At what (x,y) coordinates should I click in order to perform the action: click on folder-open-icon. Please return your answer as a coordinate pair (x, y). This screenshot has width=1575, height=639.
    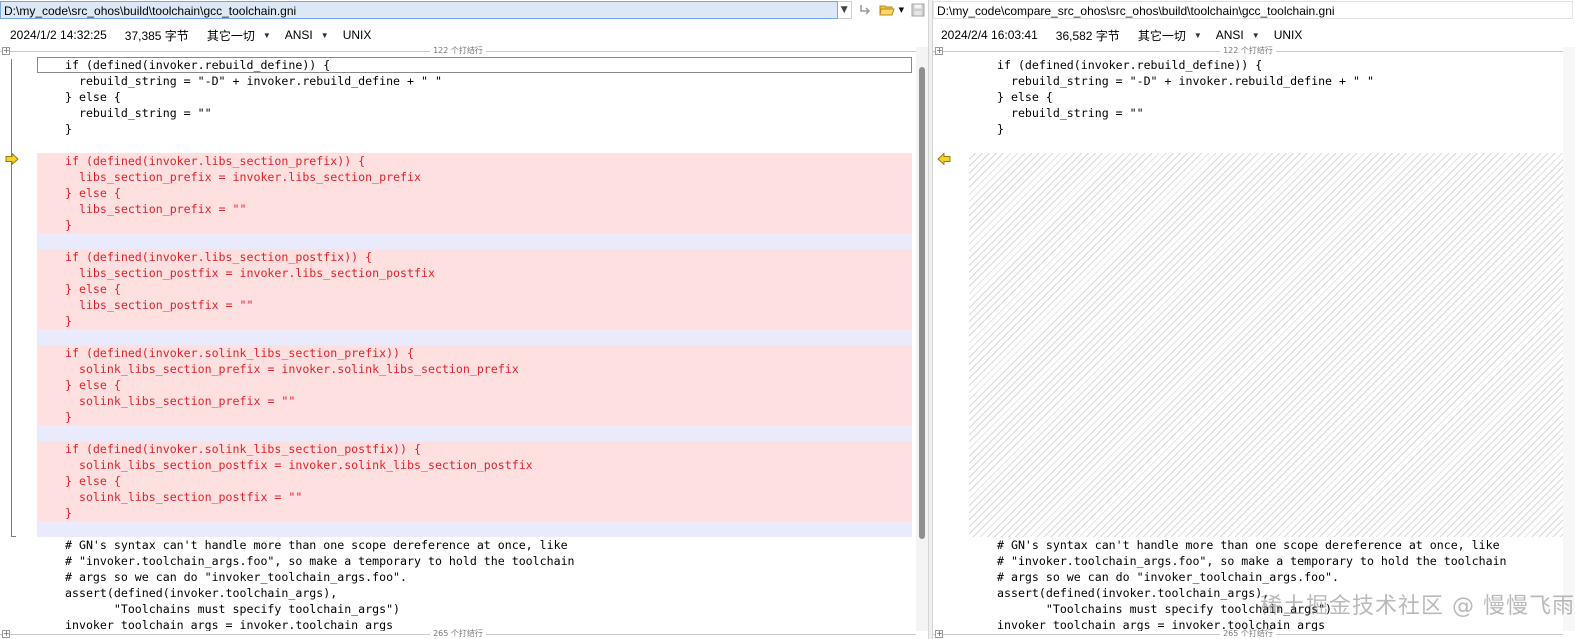
    Looking at the image, I should click on (887, 10).